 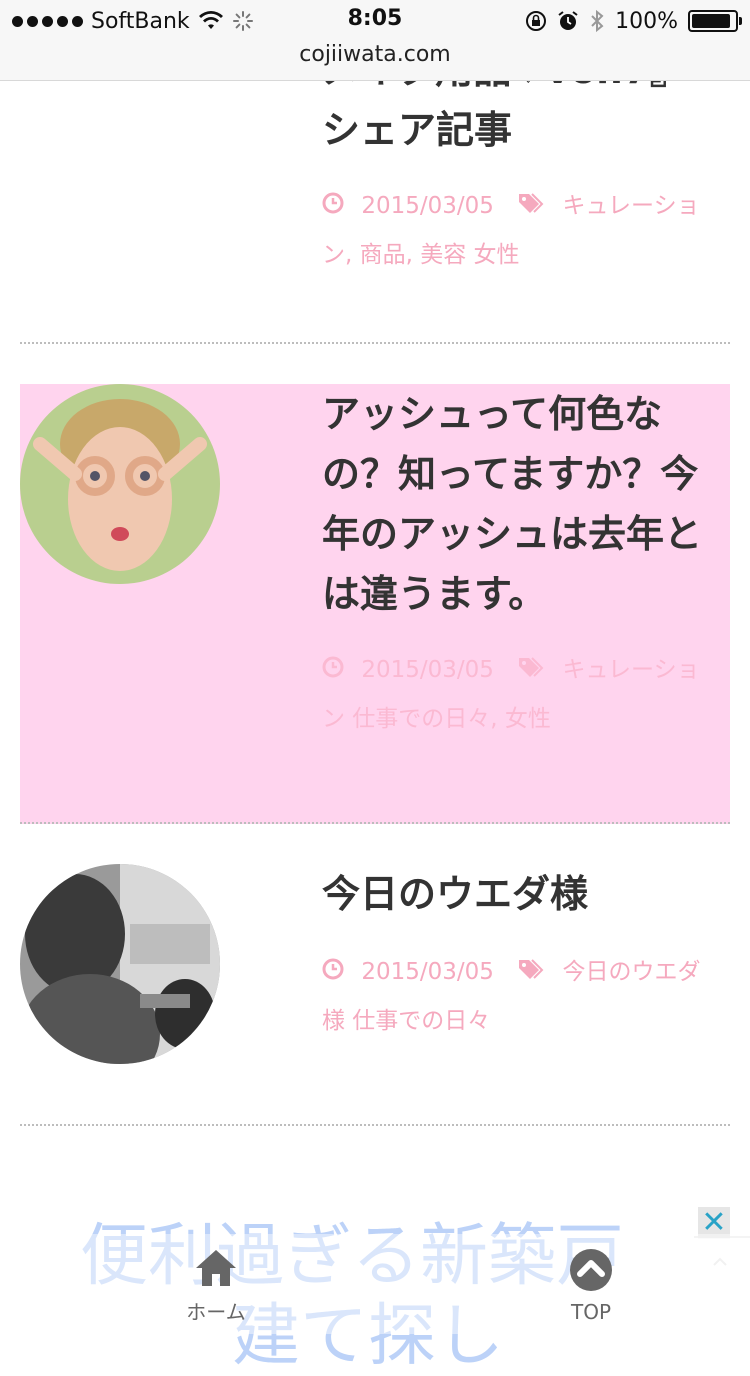 I want to click on battery-icon, so click(x=715, y=21).